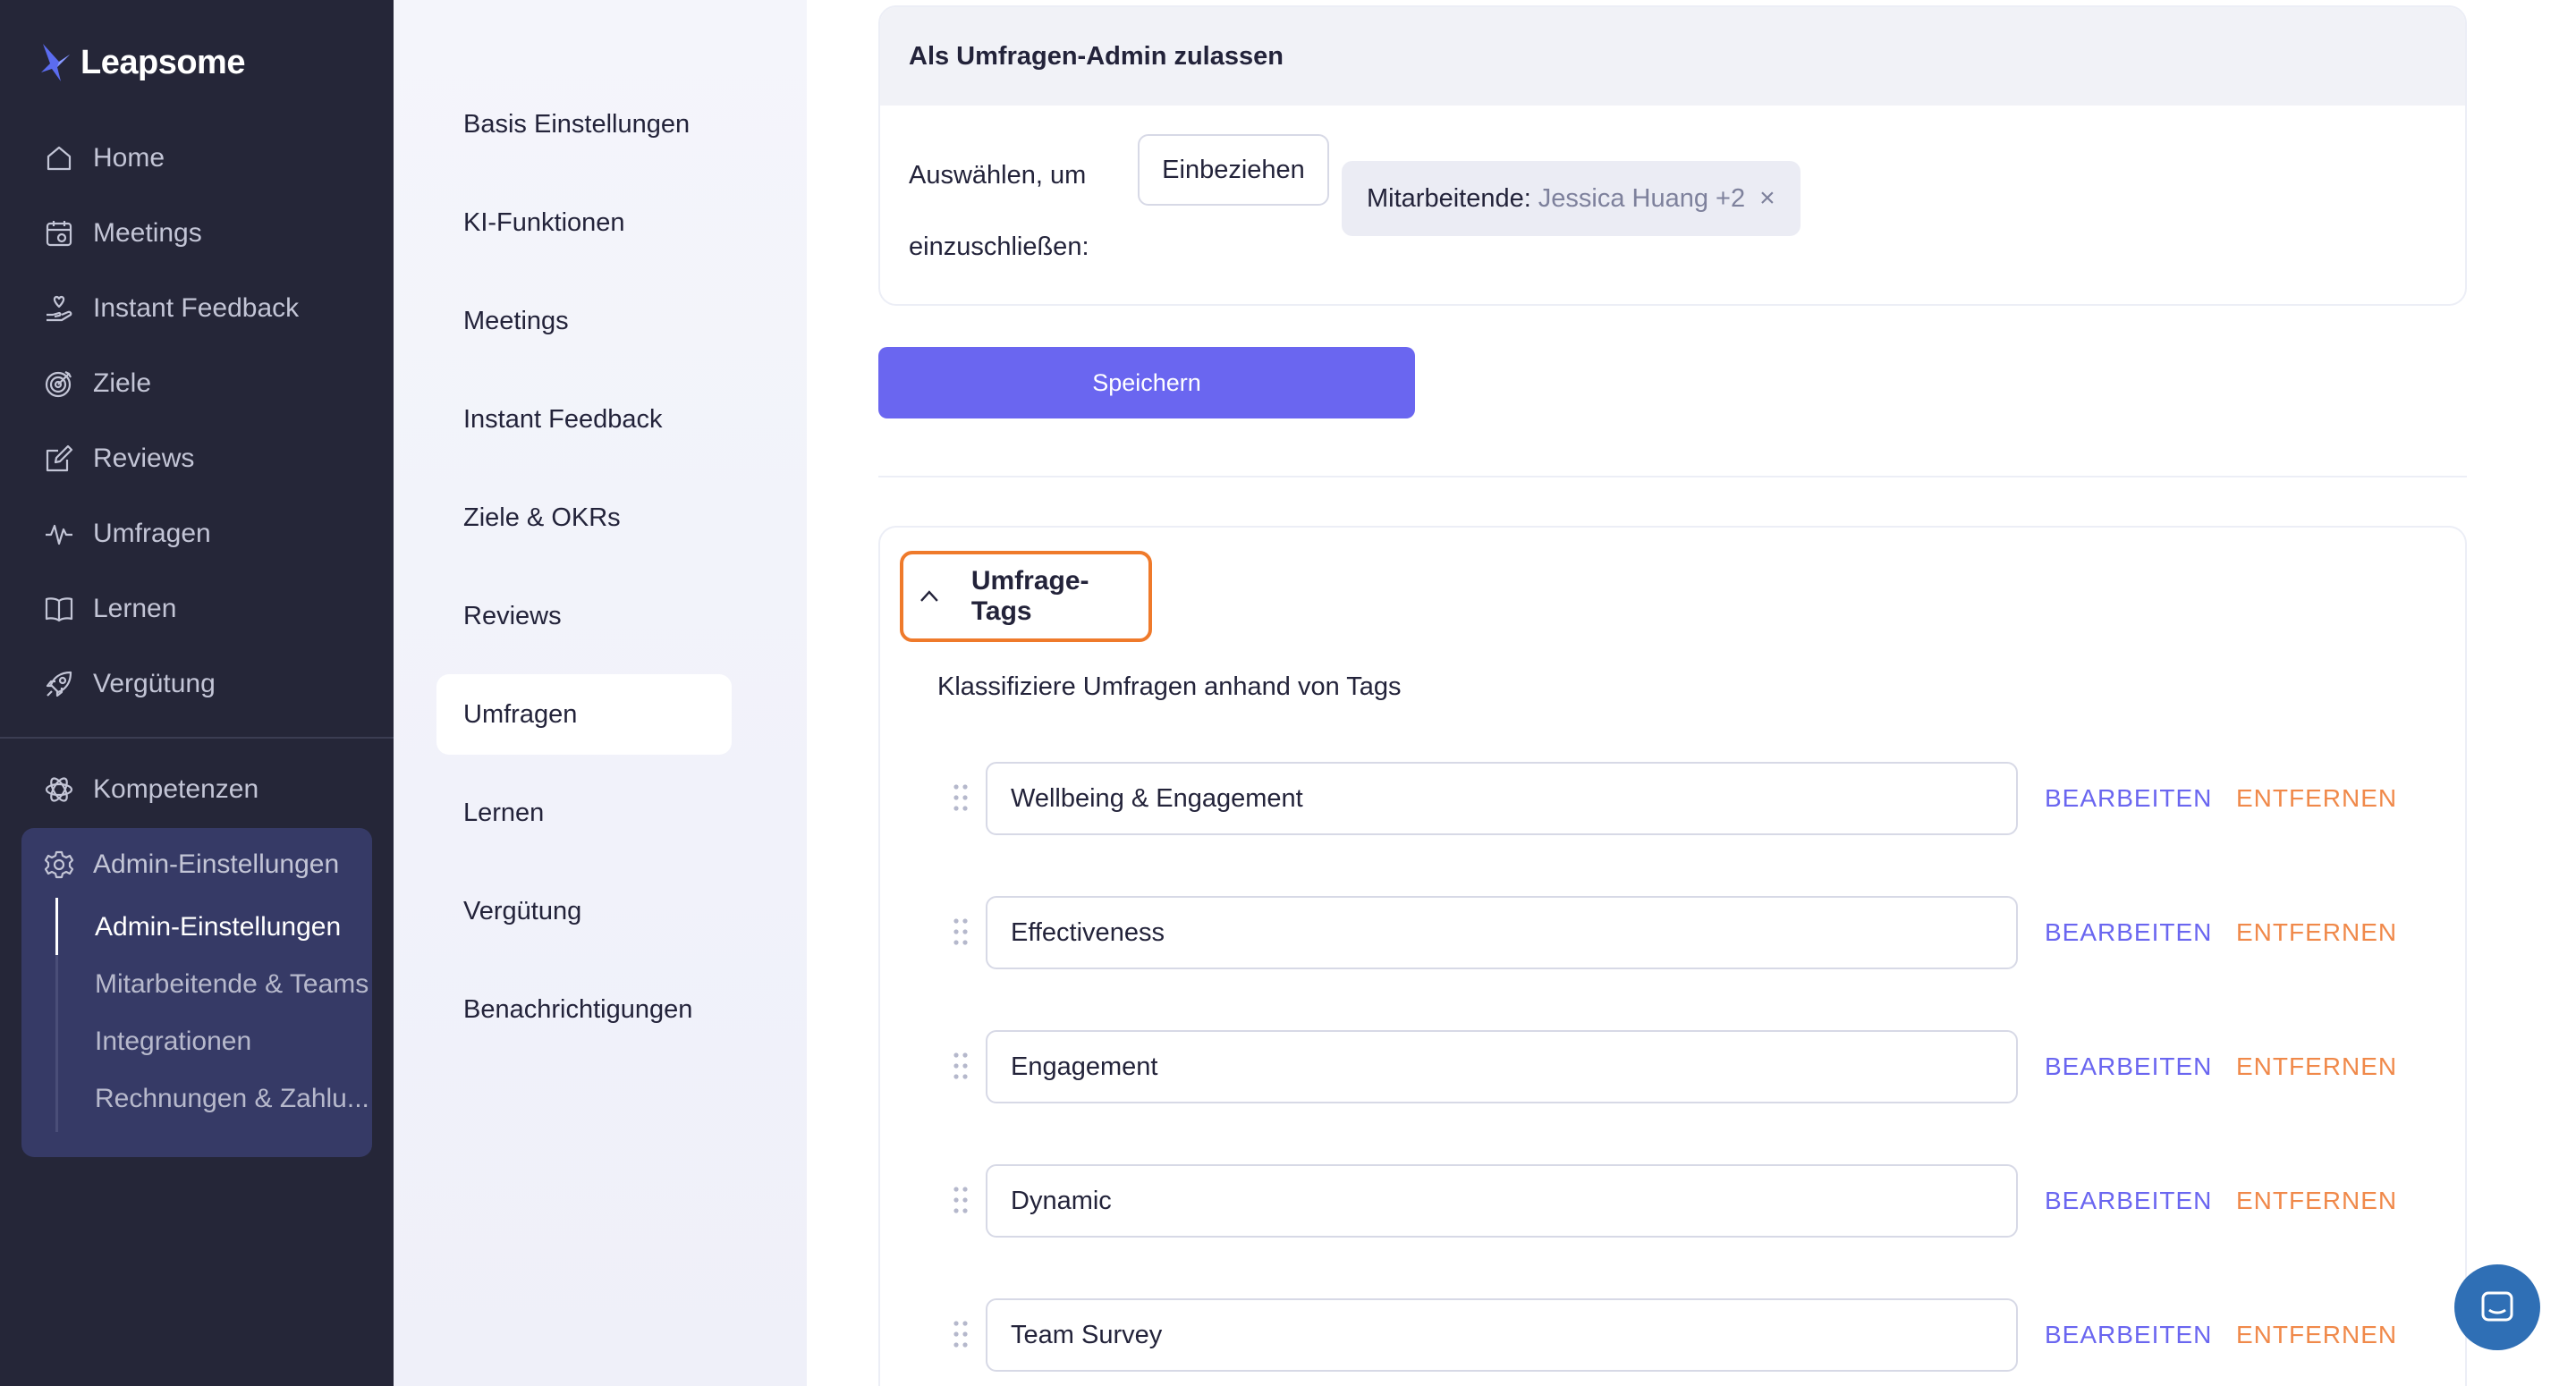  I want to click on chevron-up-icon, so click(929, 596).